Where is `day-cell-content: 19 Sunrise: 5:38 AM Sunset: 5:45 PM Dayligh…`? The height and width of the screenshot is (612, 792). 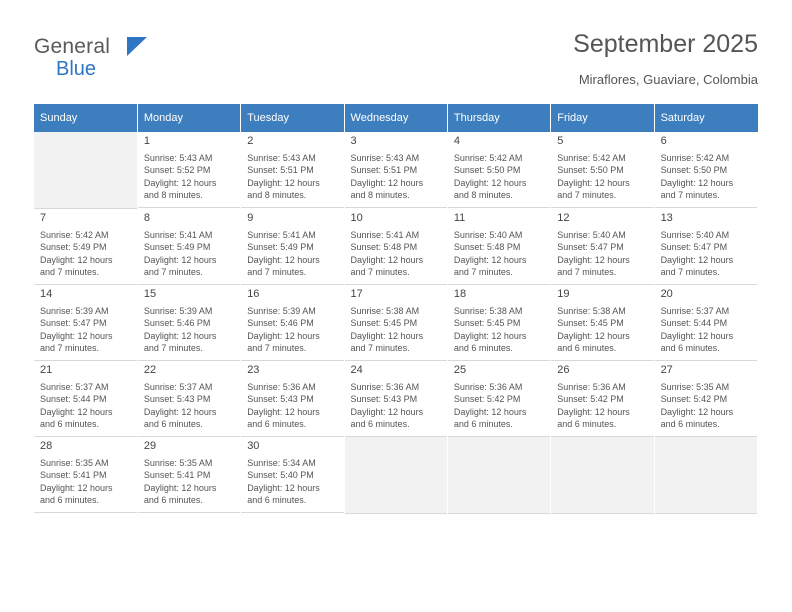 day-cell-content: 19 Sunrise: 5:38 AM Sunset: 5:45 PM Dayligh… is located at coordinates (602, 323).